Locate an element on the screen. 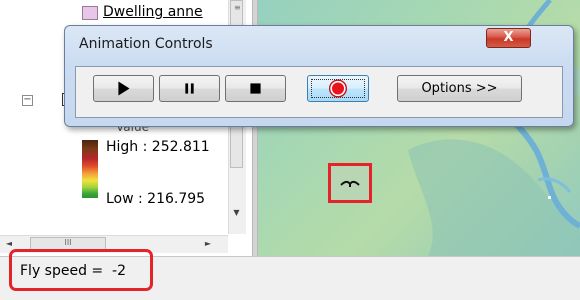 The height and width of the screenshot is (300, 580). options-button: Options >> is located at coordinates (459, 88).